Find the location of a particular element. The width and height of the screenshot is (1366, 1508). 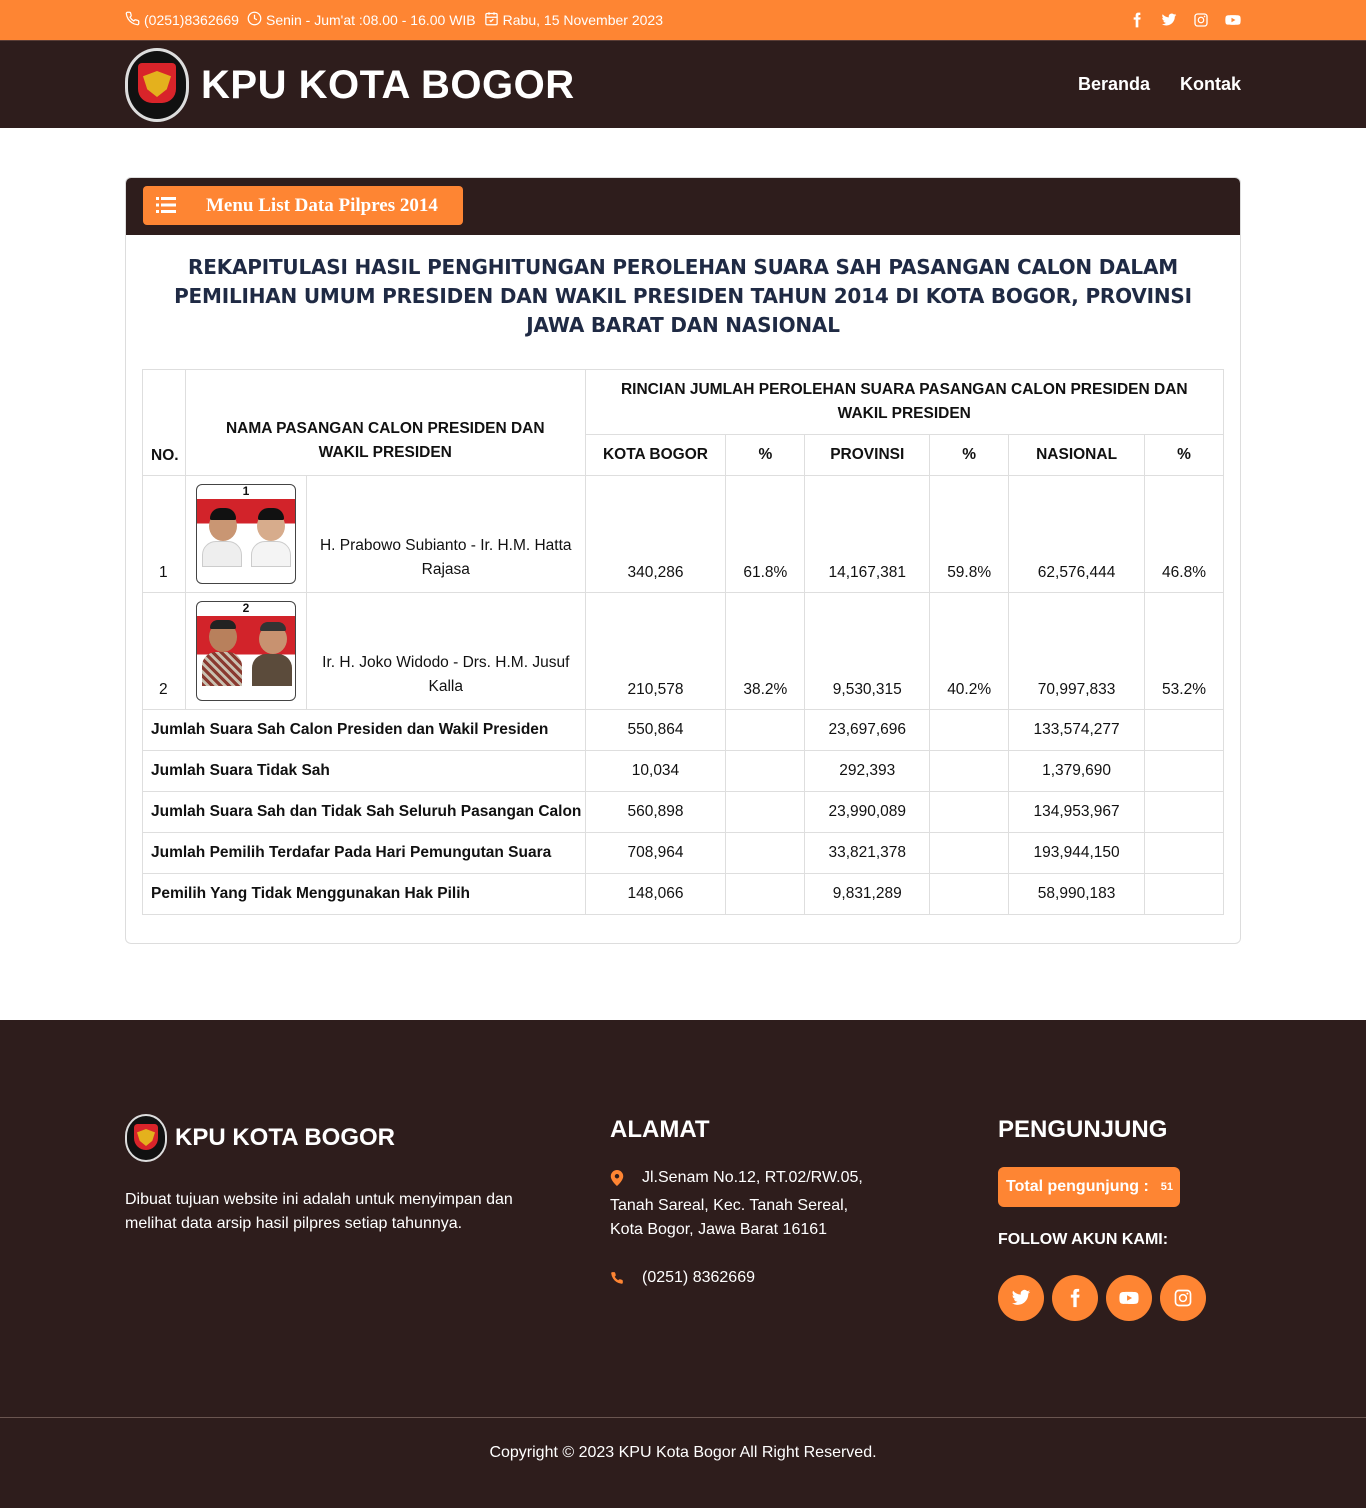

brand-title: KPU KOTA BOGOR is located at coordinates (388, 84).